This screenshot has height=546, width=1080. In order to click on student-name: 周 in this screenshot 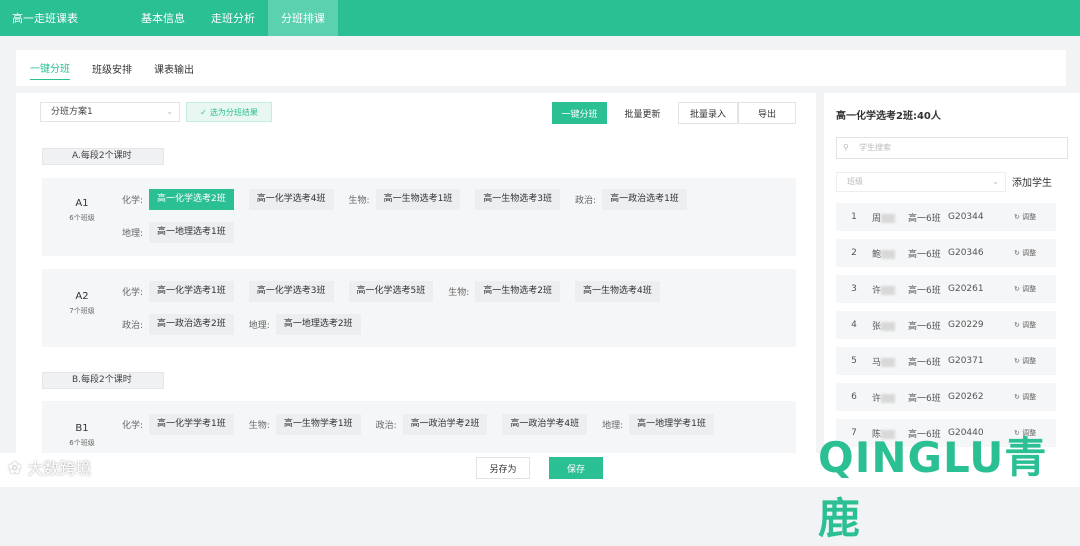, I will do `click(890, 217)`.